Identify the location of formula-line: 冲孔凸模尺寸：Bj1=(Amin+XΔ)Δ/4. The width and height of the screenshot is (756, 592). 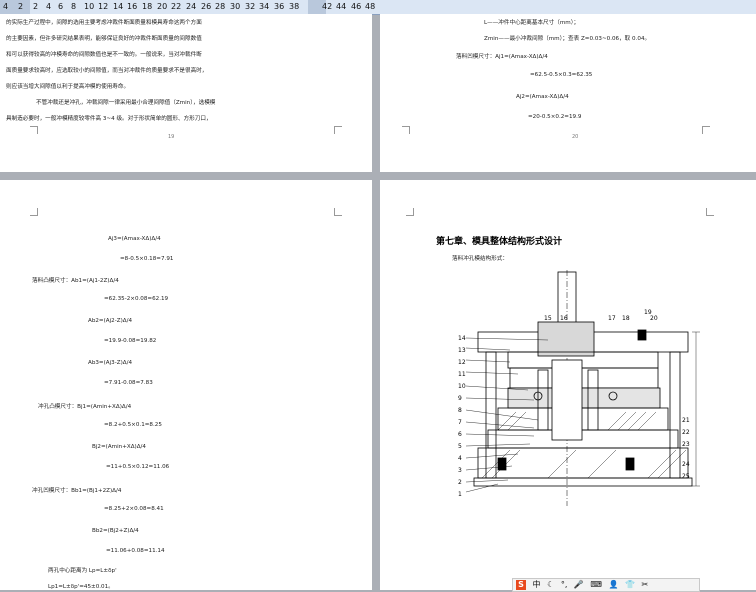
(85, 407).